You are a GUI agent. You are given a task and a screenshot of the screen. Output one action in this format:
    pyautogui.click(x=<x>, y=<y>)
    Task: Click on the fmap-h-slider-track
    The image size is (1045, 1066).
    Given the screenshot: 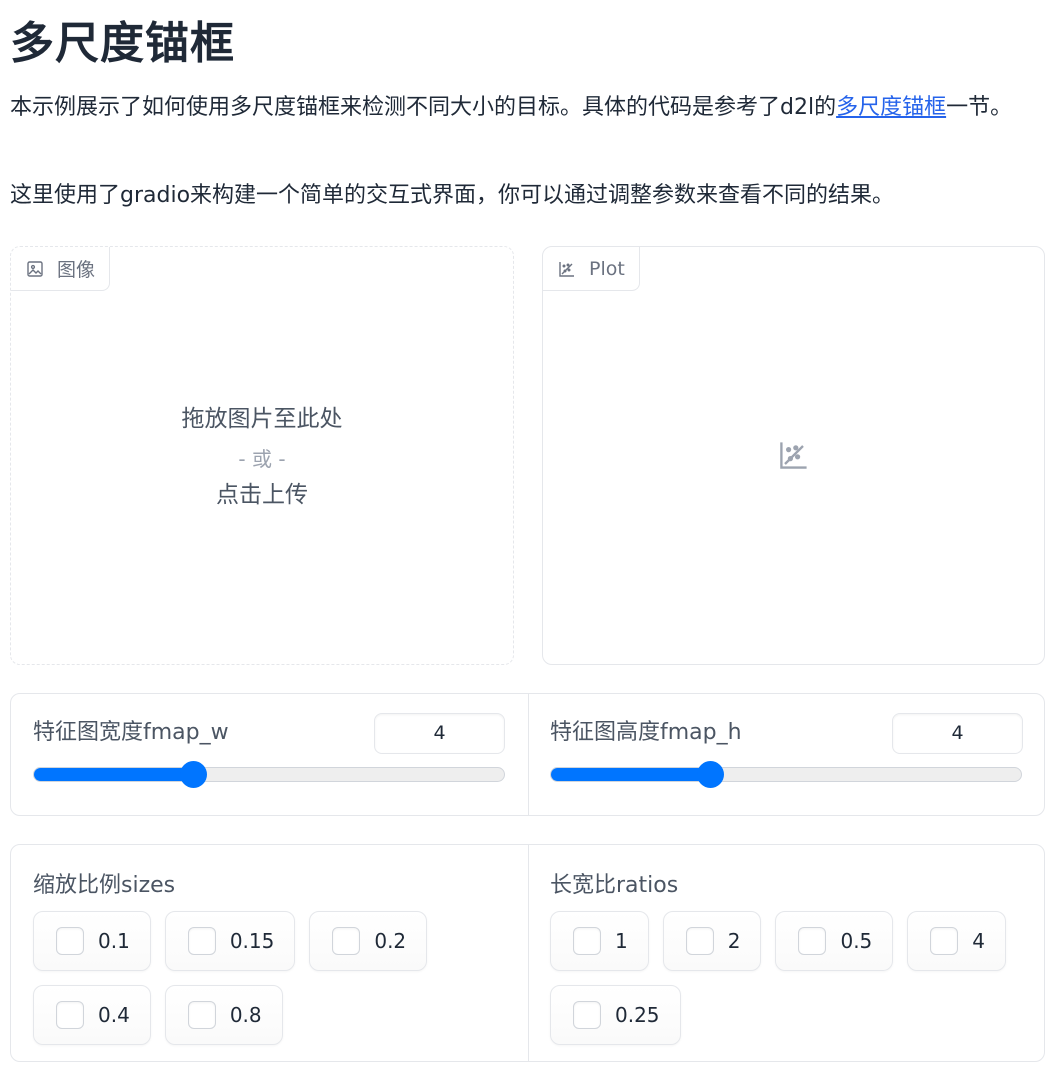 What is the action you would take?
    pyautogui.click(x=786, y=774)
    